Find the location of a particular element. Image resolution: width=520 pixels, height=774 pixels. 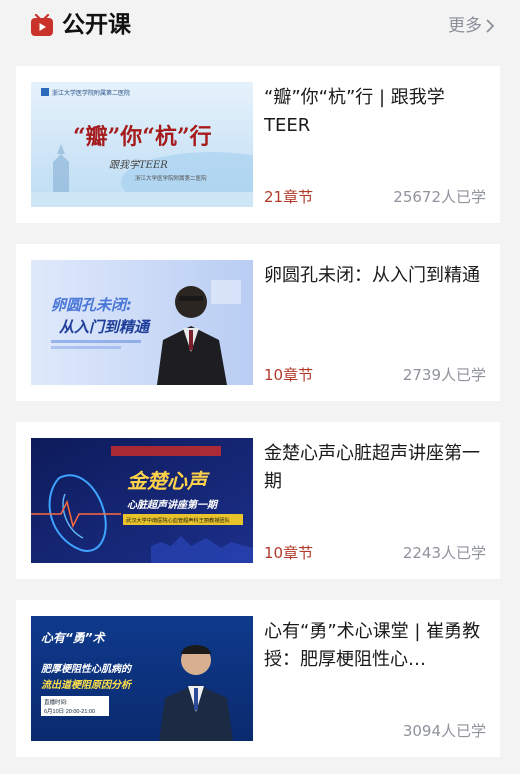

thumb-main-text: 金楚心声 is located at coordinates (168, 481).